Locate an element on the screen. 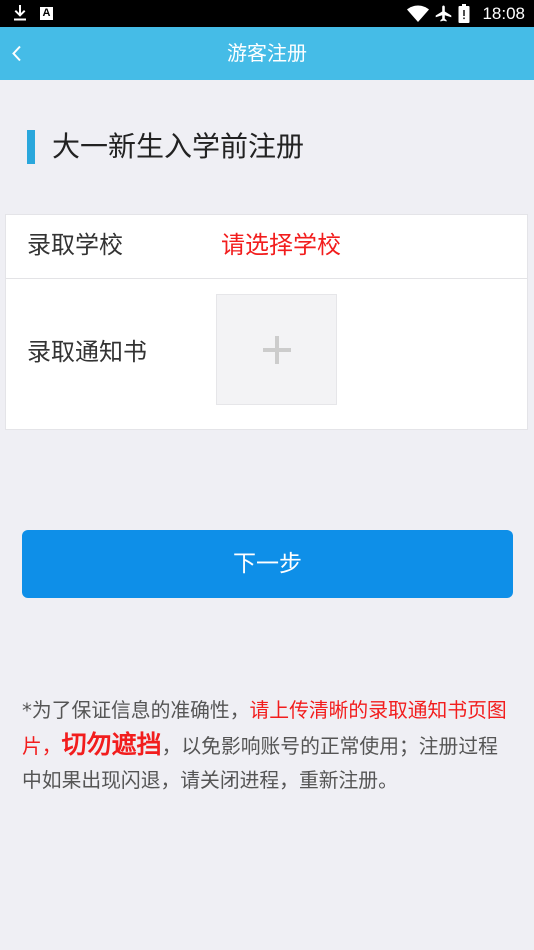  download-icon is located at coordinates (20, 13).